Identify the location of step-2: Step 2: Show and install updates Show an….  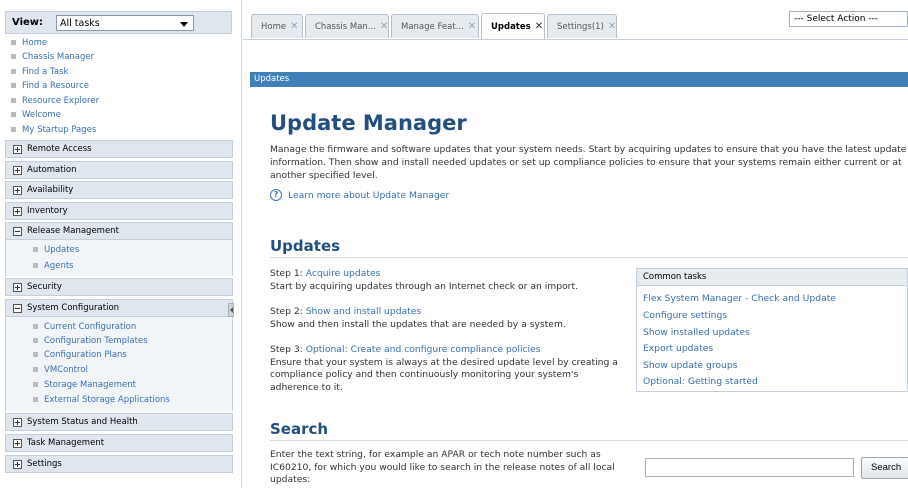
(450, 318).